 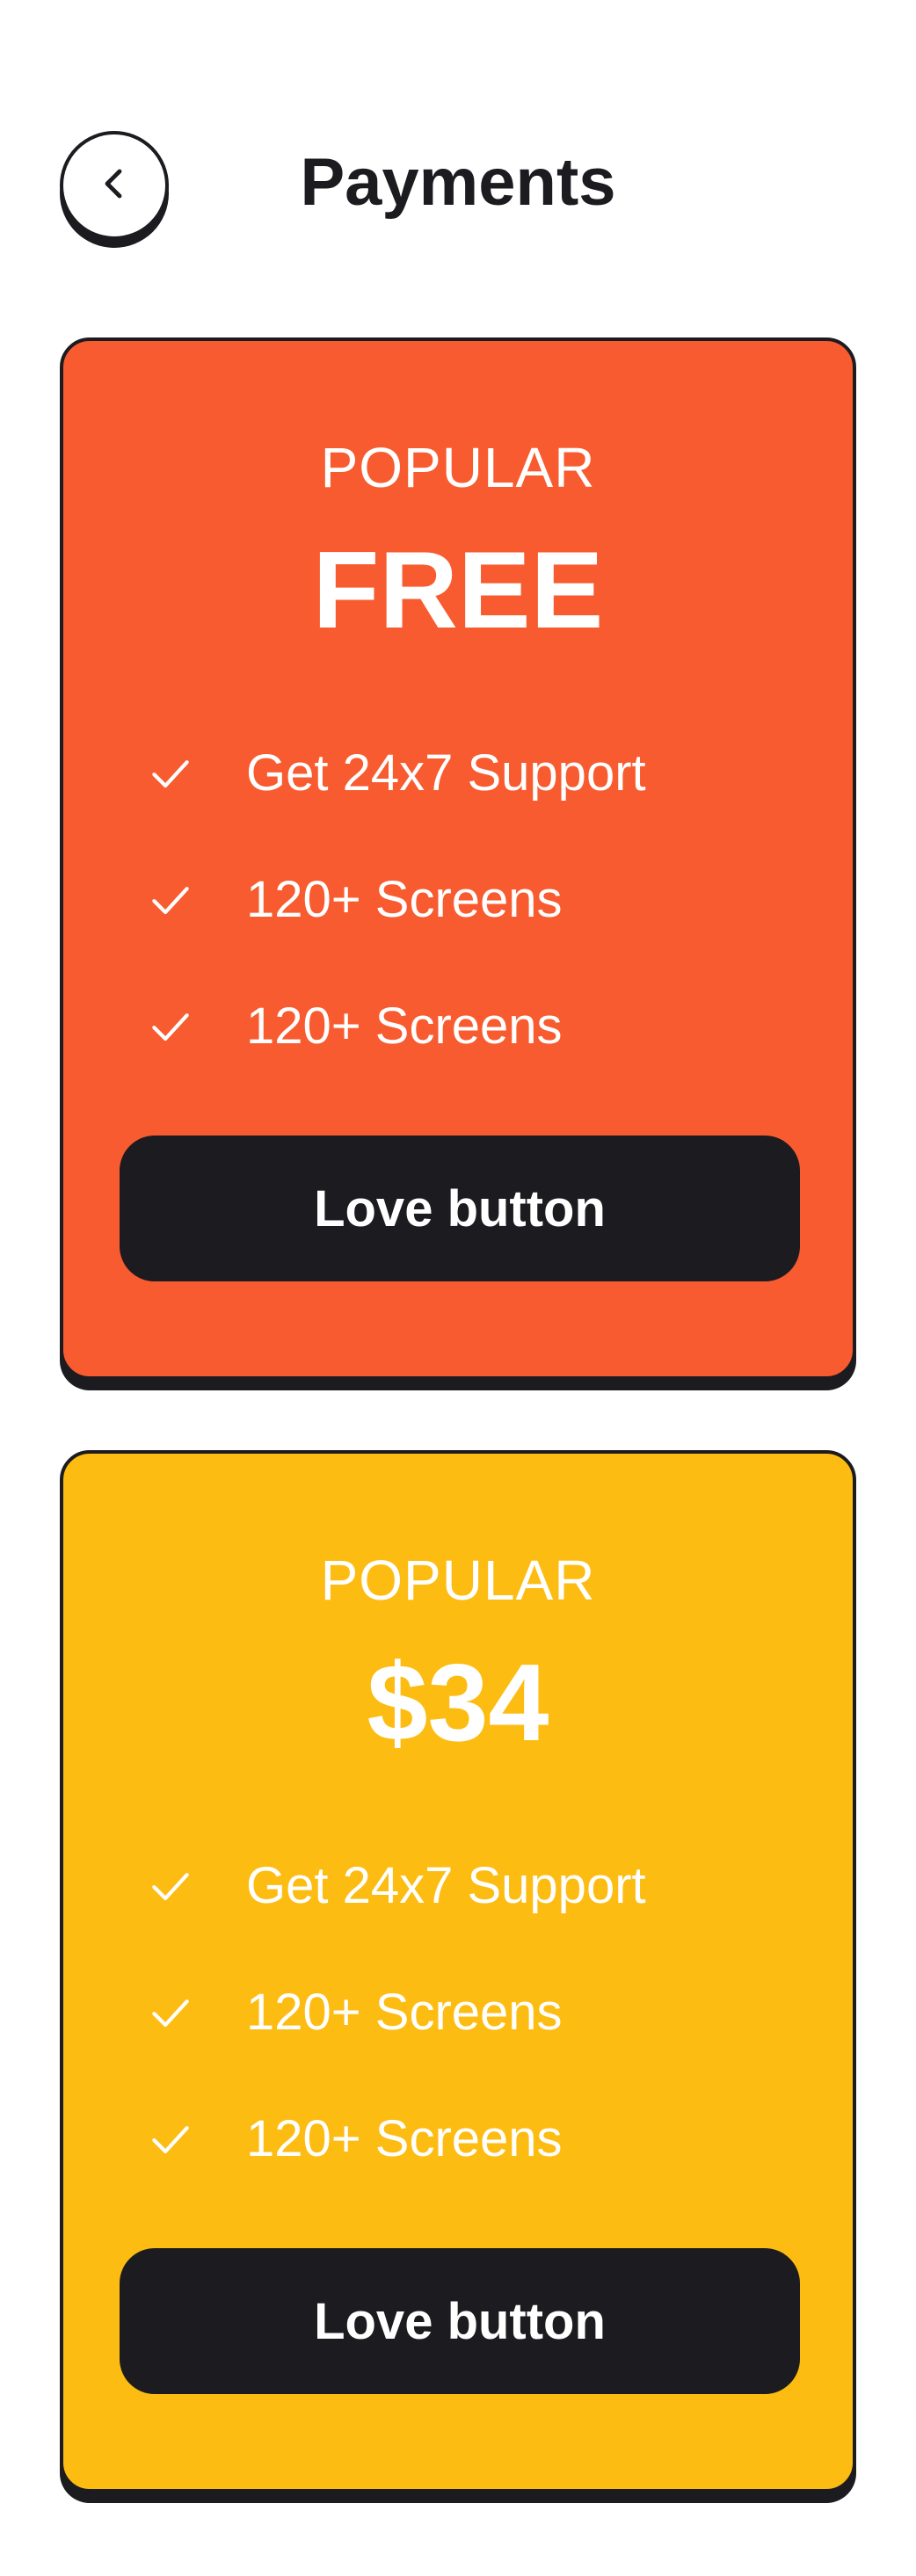 I want to click on plan-price: FREE, so click(x=458, y=590).